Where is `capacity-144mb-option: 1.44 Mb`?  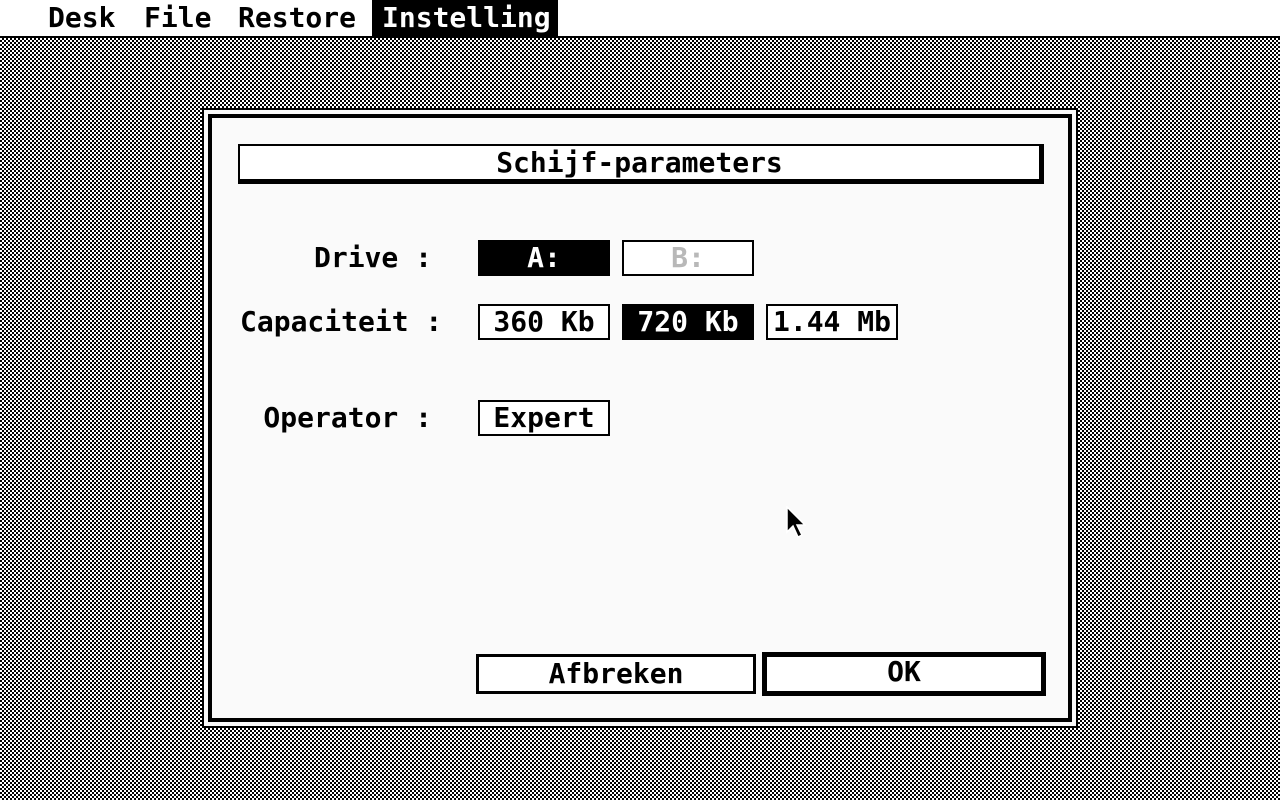 capacity-144mb-option: 1.44 Mb is located at coordinates (832, 322).